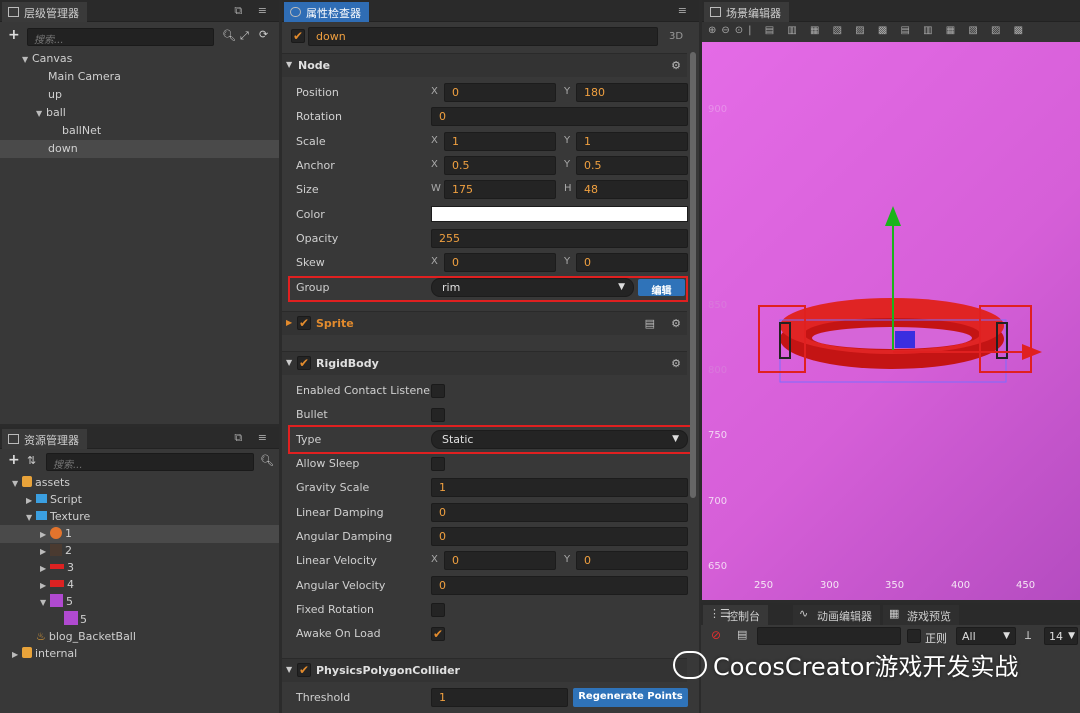  I want to click on asset-script: ▶ Script, so click(139, 500).